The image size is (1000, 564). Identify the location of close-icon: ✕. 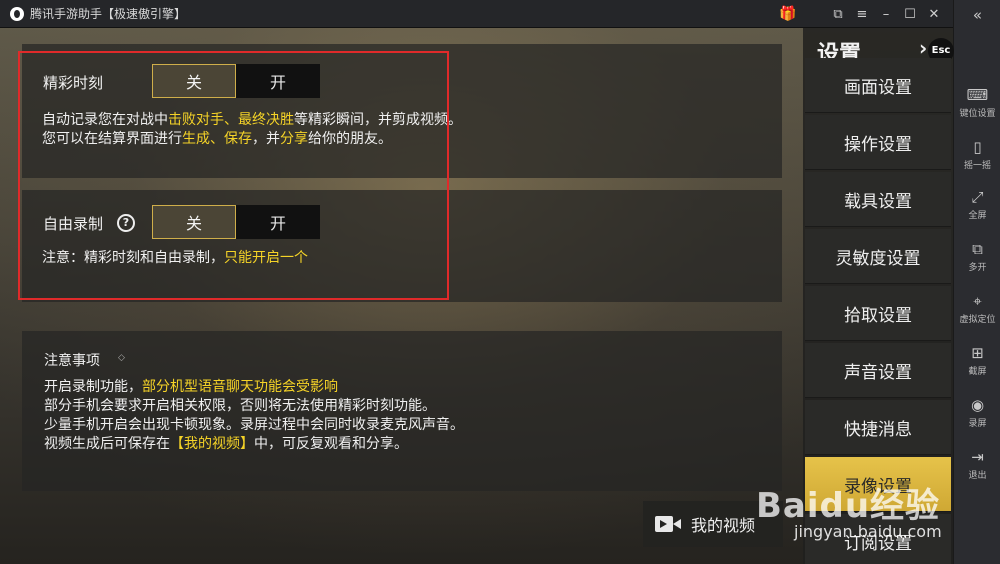
(934, 14).